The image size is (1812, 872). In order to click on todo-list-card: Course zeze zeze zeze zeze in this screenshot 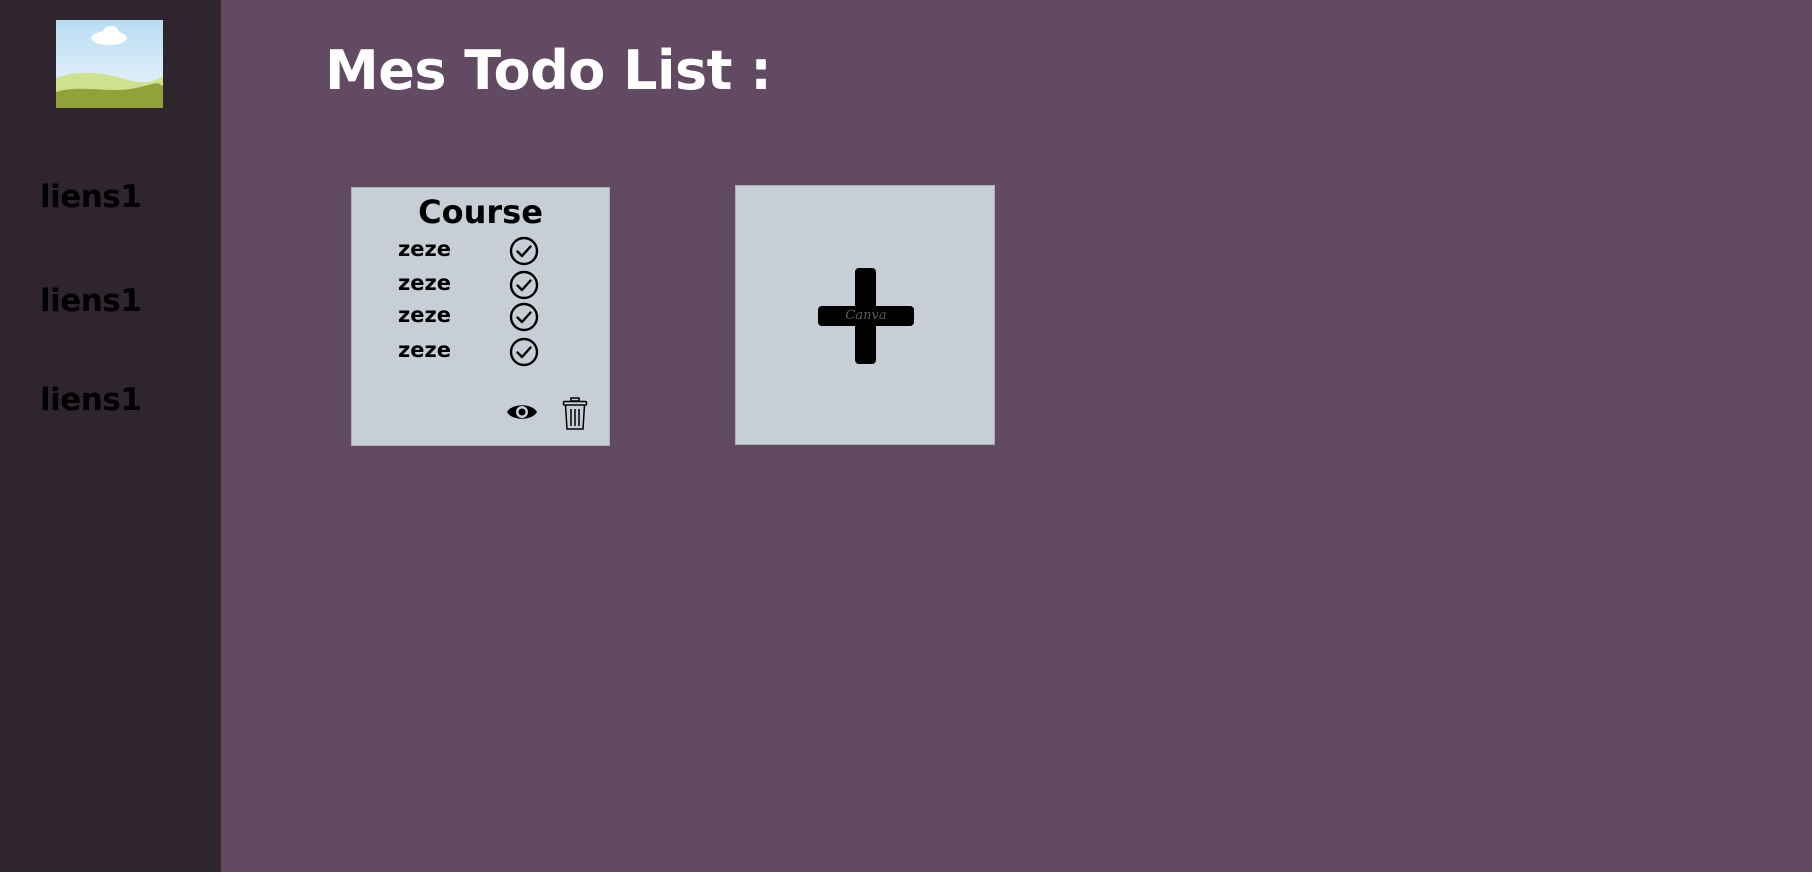, I will do `click(480, 316)`.